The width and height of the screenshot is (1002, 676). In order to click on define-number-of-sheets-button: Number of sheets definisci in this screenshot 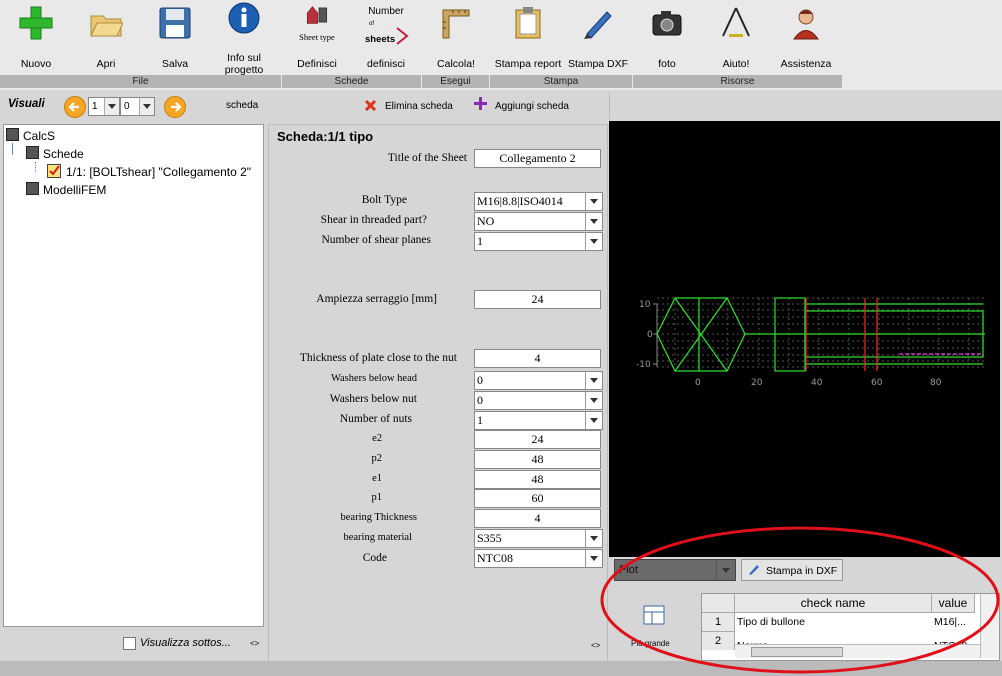, I will do `click(386, 38)`.